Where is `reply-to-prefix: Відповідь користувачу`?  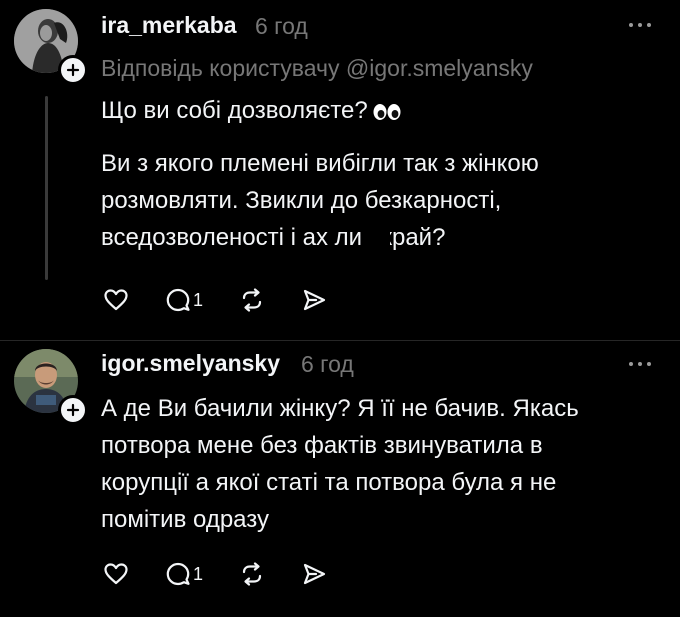 reply-to-prefix: Відповідь користувачу is located at coordinates (220, 68).